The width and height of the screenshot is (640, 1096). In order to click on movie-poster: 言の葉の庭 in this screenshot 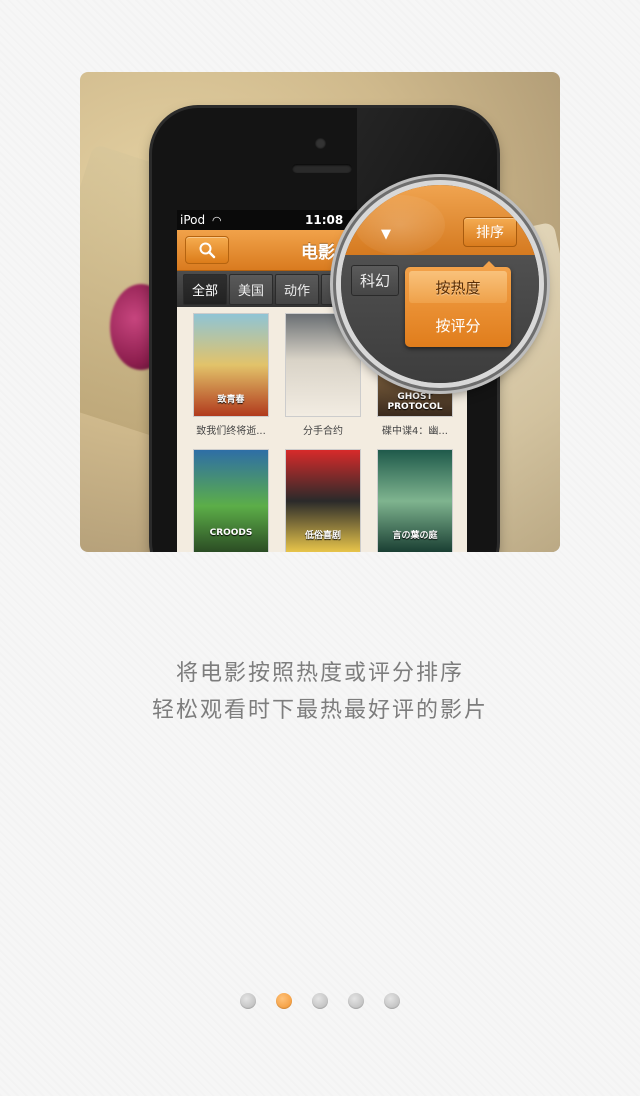, I will do `click(415, 500)`.